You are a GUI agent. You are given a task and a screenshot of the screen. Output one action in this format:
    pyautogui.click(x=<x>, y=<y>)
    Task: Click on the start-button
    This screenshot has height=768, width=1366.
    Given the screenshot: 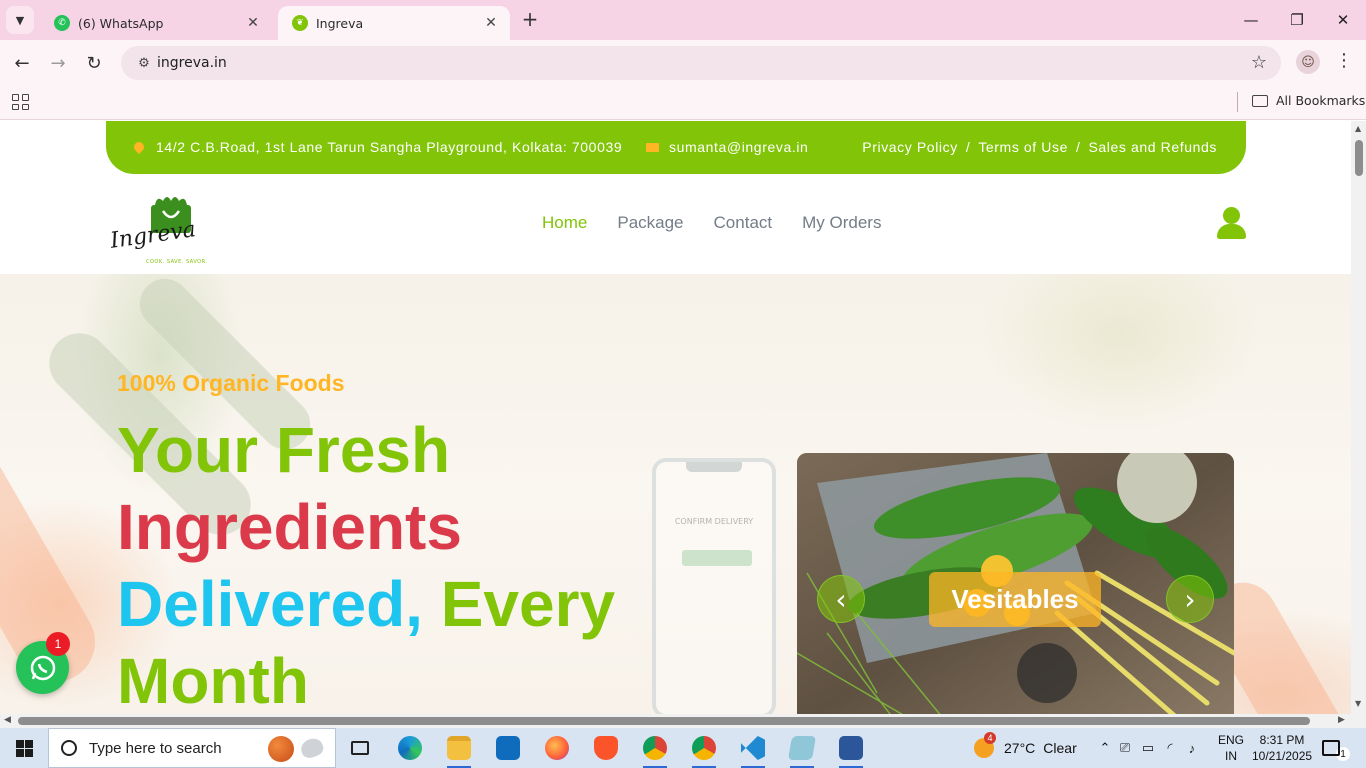 What is the action you would take?
    pyautogui.click(x=24, y=748)
    